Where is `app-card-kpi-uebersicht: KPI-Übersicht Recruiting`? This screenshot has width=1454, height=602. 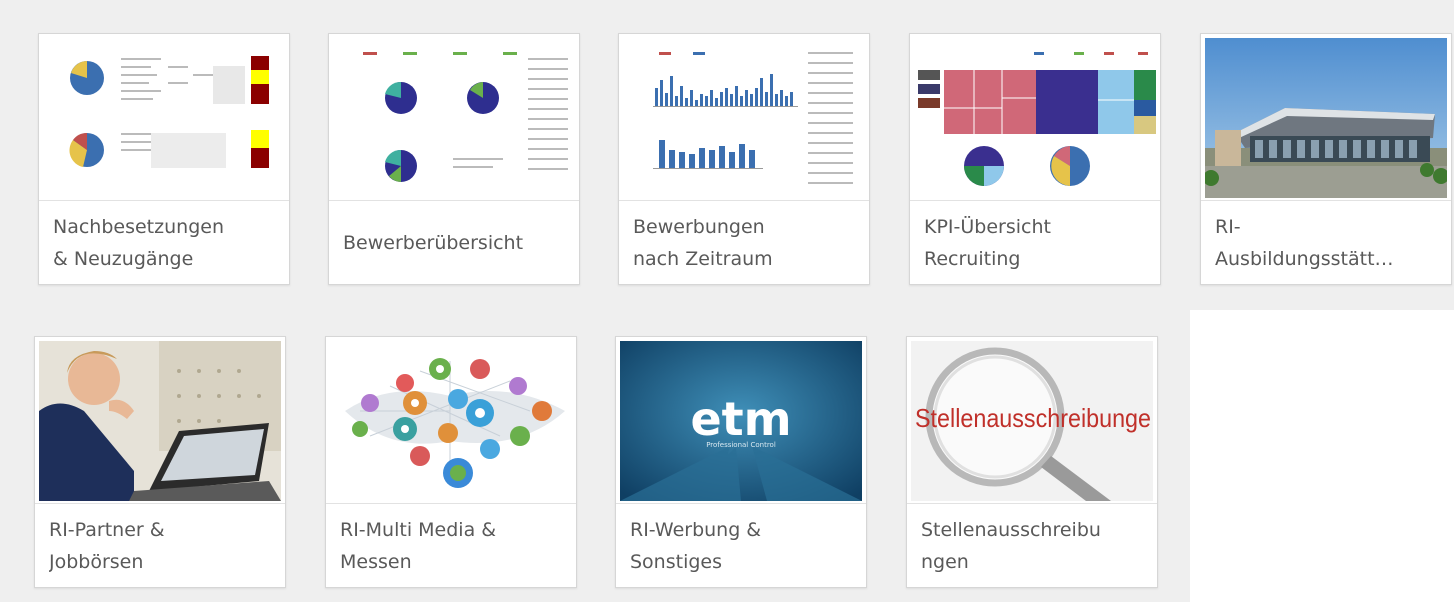 app-card-kpi-uebersicht: KPI-Übersicht Recruiting is located at coordinates (1035, 159).